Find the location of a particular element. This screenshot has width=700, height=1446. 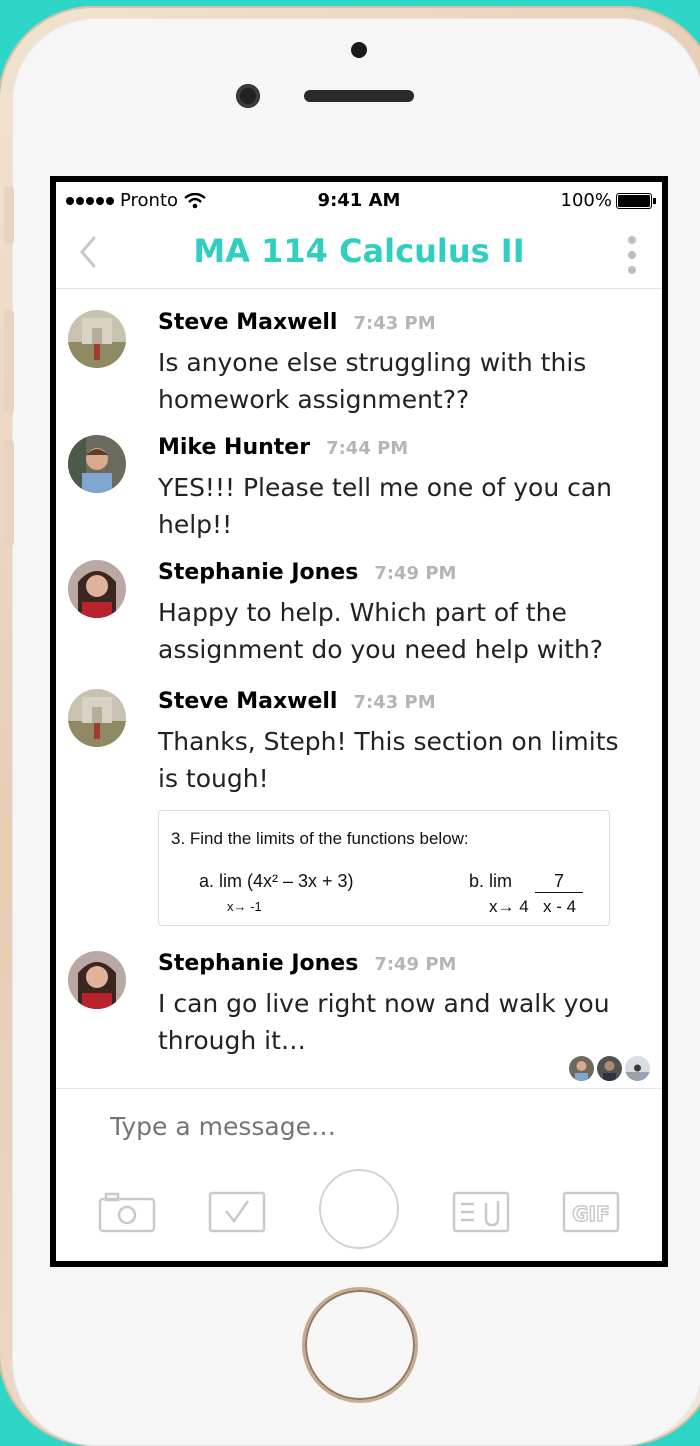

message-time: 7:44 PM is located at coordinates (367, 448).